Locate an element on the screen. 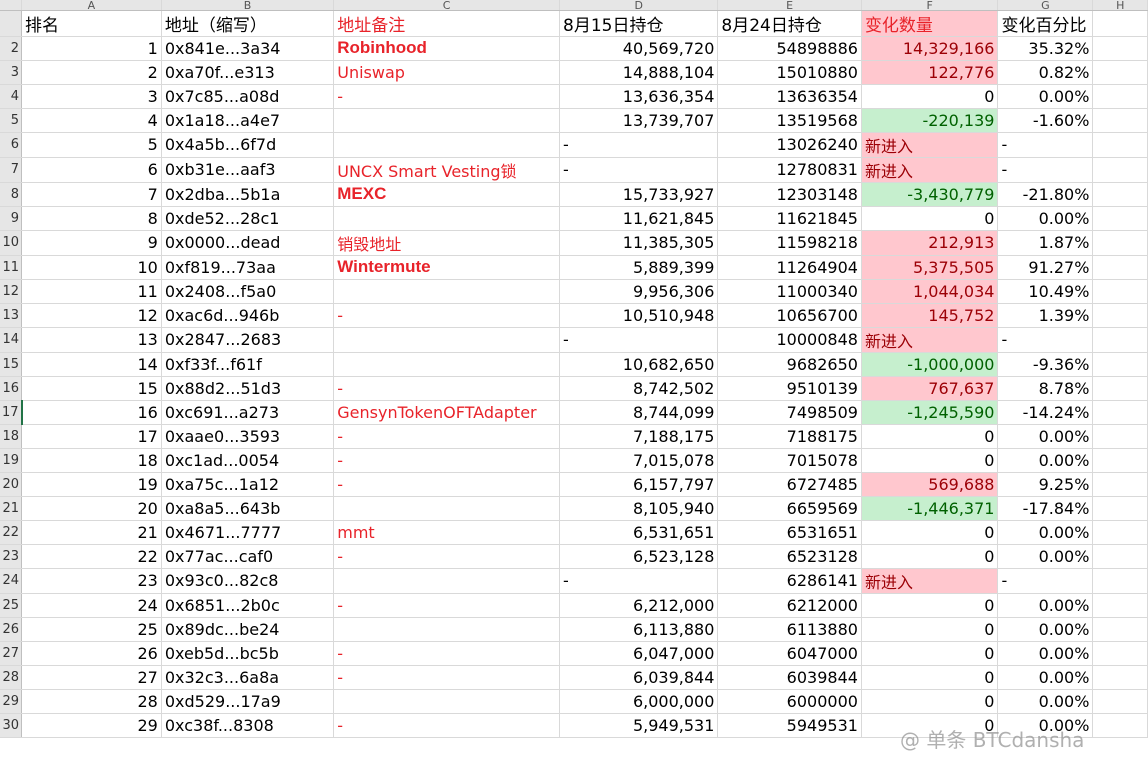 Image resolution: width=1148 pixels, height=762 pixels. aug24-cell: 7188175 is located at coordinates (789, 436).